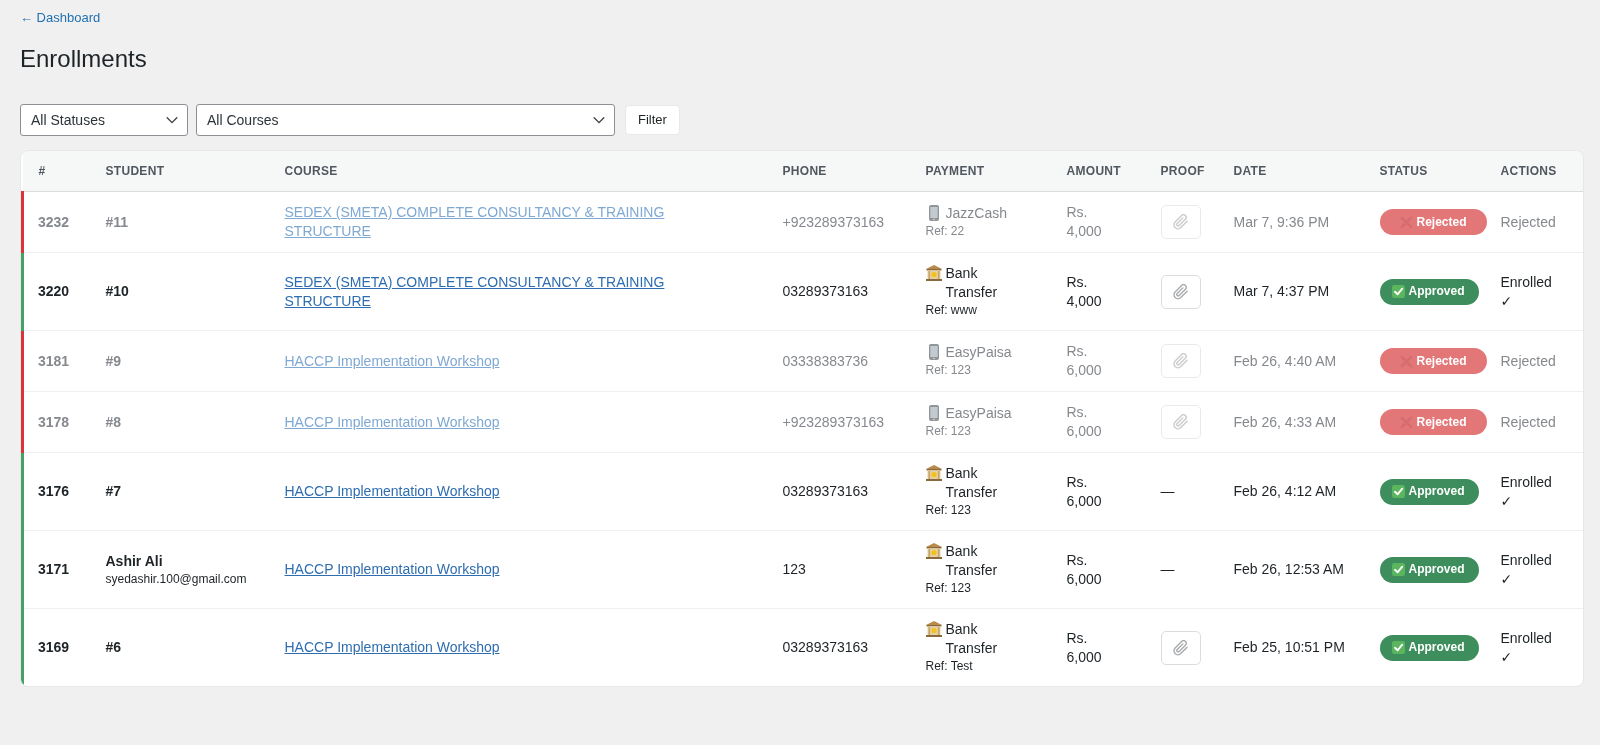 This screenshot has height=745, width=1600. I want to click on column-header: DATE, so click(1290, 171).